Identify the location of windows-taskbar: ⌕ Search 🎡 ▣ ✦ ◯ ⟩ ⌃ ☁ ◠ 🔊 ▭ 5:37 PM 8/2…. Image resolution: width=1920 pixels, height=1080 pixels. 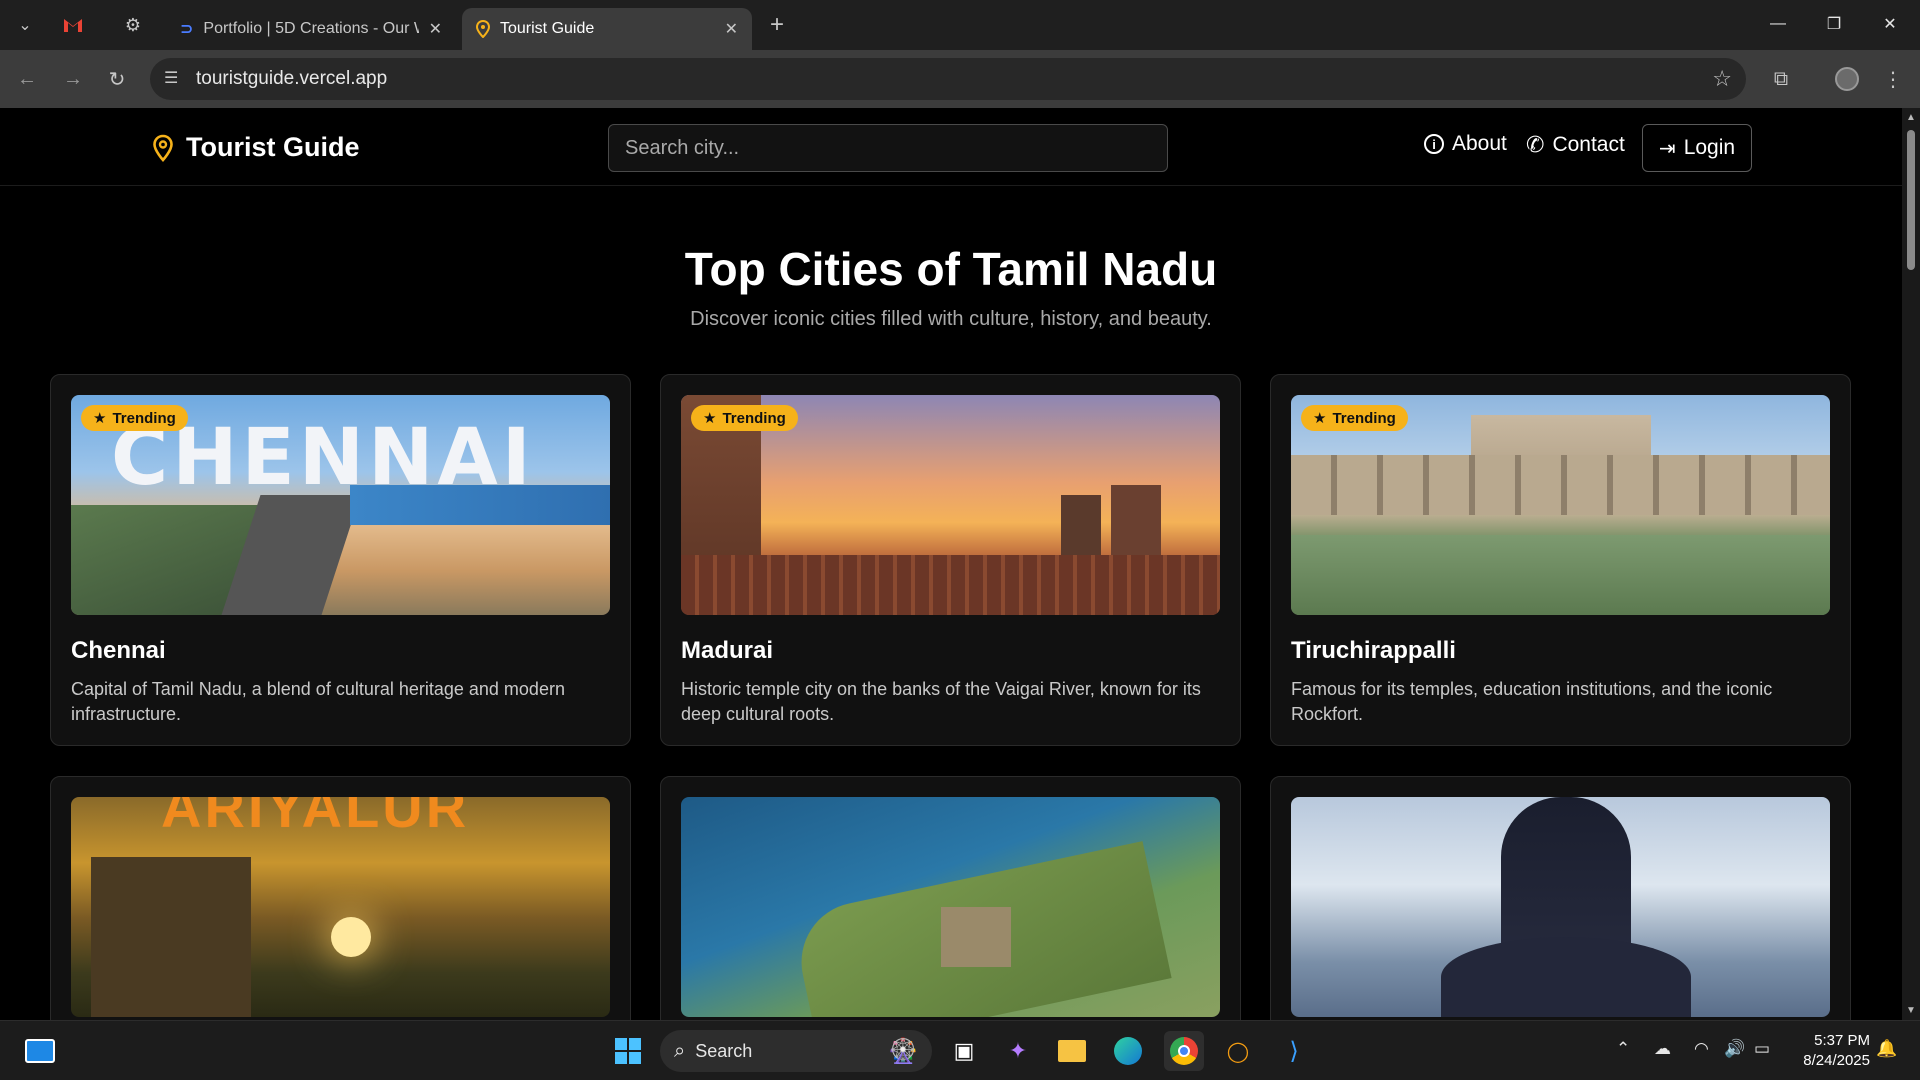
(960, 1050).